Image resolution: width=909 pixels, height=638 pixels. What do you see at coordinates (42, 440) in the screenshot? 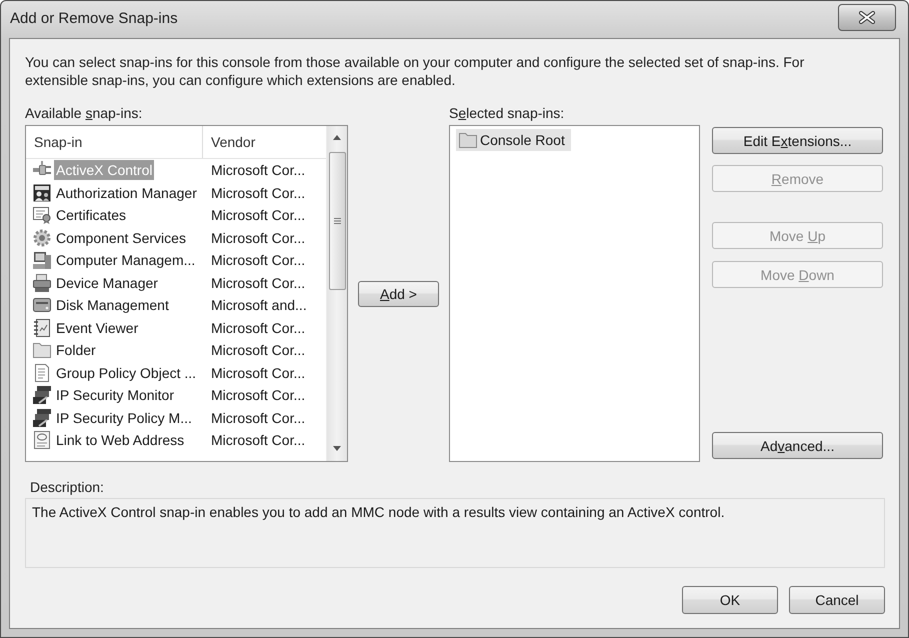
I see `web-page-icon` at bounding box center [42, 440].